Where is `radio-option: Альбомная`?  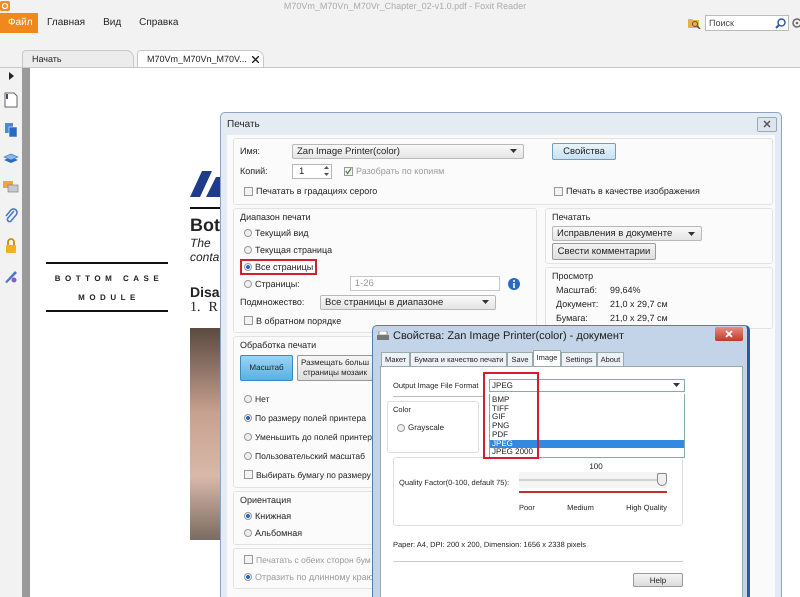 radio-option: Альбомная is located at coordinates (273, 532).